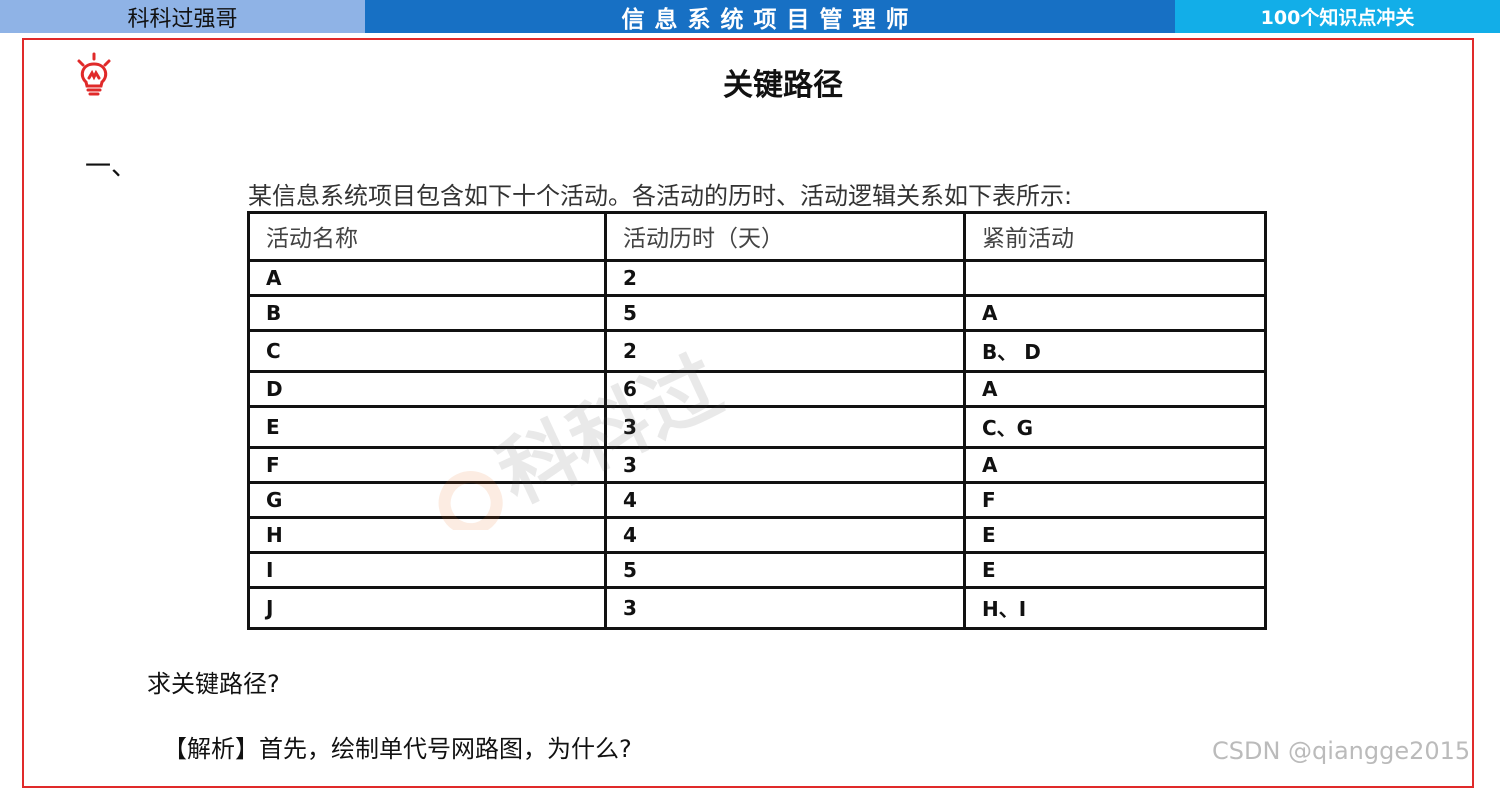  What do you see at coordinates (427, 277) in the screenshot?
I see `activity-name: A` at bounding box center [427, 277].